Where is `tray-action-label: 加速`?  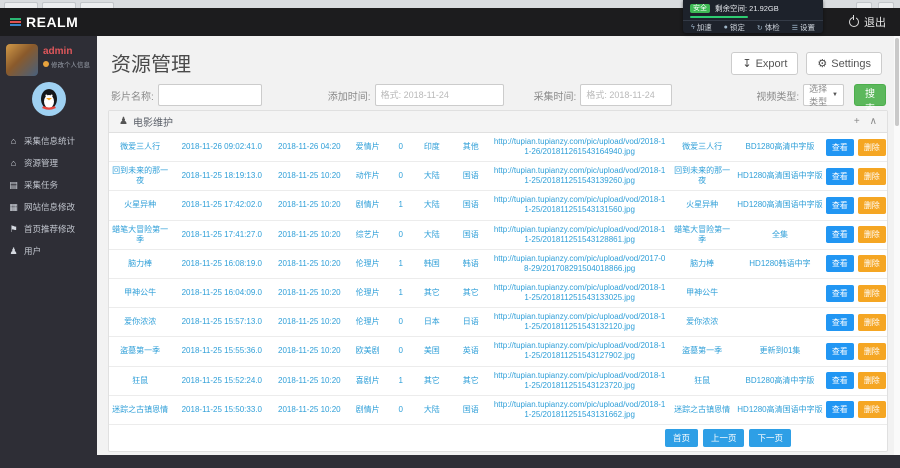 tray-action-label: 加速 is located at coordinates (704, 27).